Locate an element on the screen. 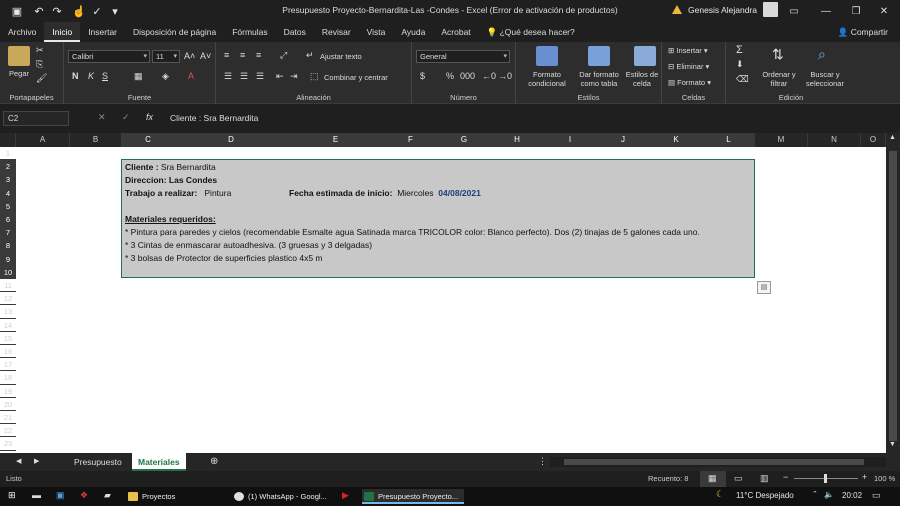 Image resolution: width=900 pixels, height=506 pixels. column-header: K is located at coordinates (676, 140).